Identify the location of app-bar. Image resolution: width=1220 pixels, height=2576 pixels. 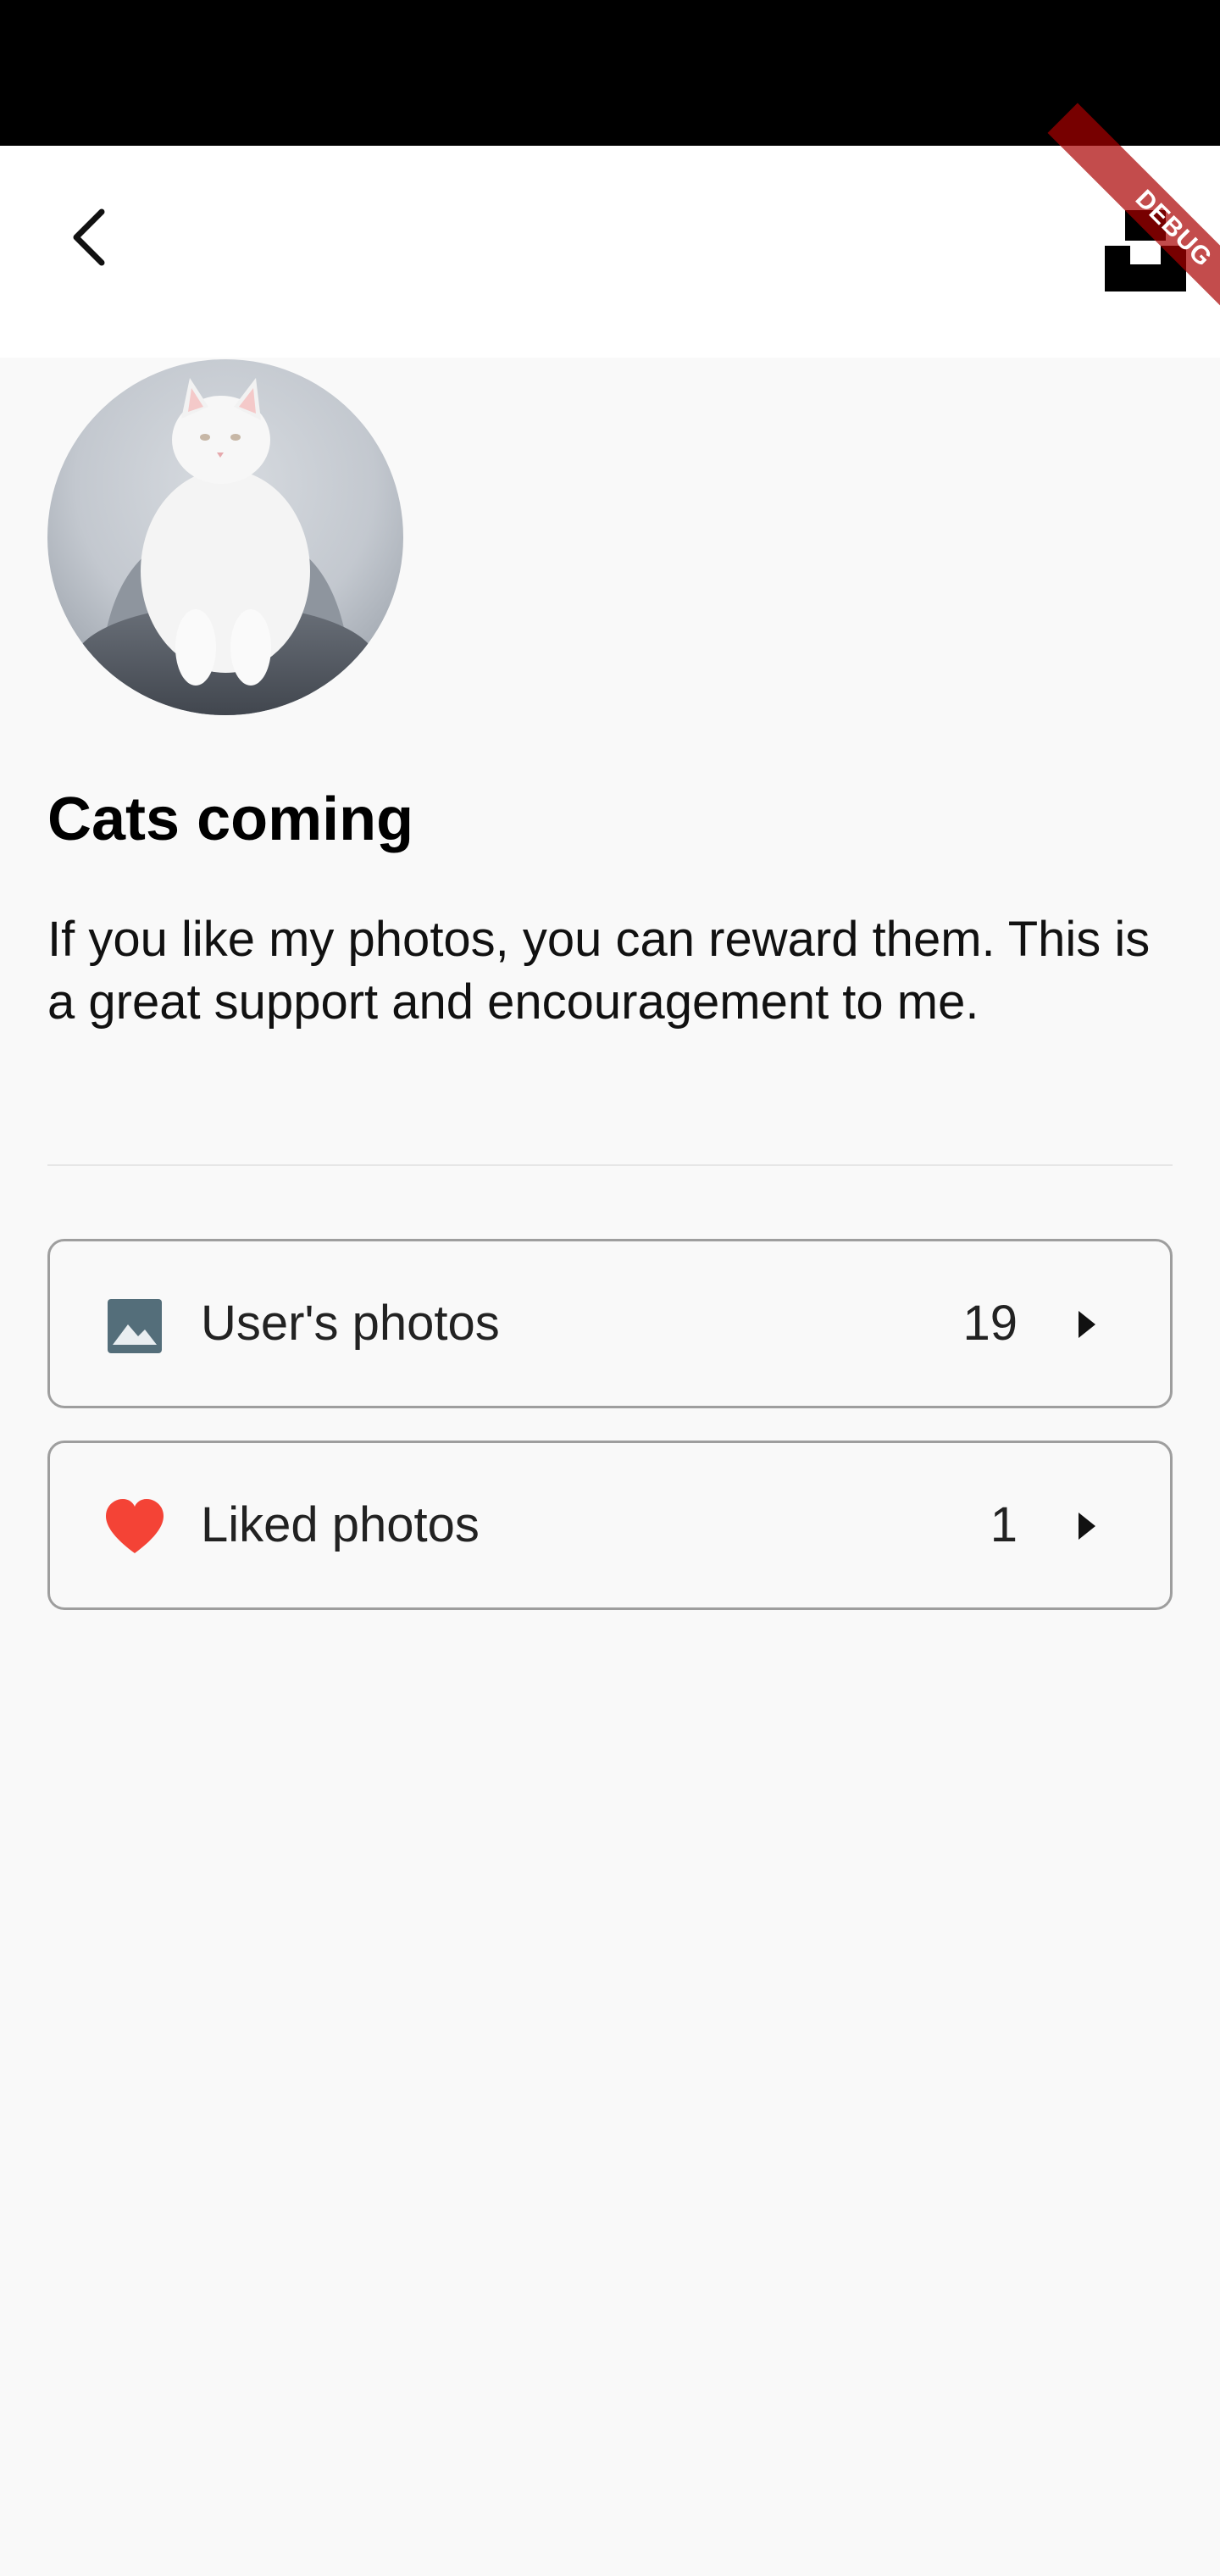
(610, 252).